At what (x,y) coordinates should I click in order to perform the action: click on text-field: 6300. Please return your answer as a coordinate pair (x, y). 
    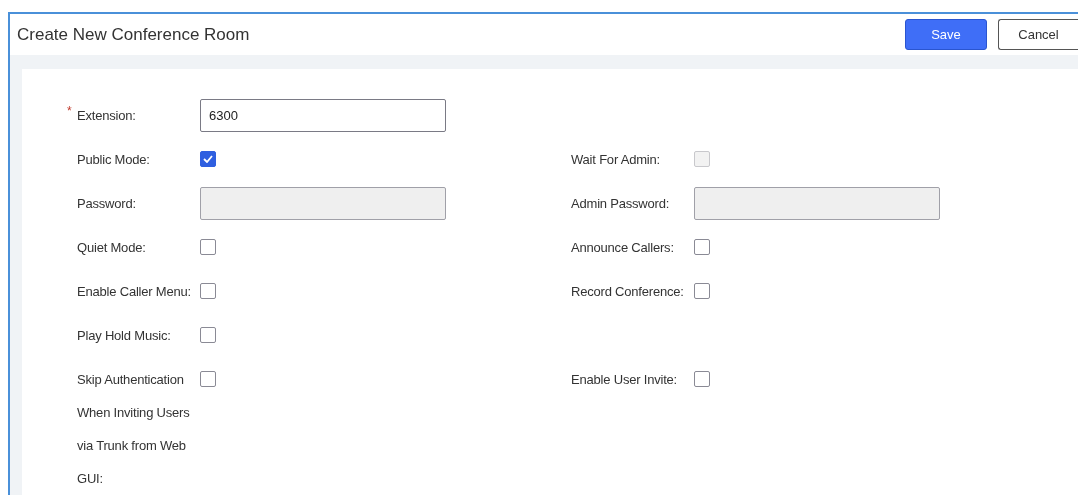
    Looking at the image, I should click on (323, 115).